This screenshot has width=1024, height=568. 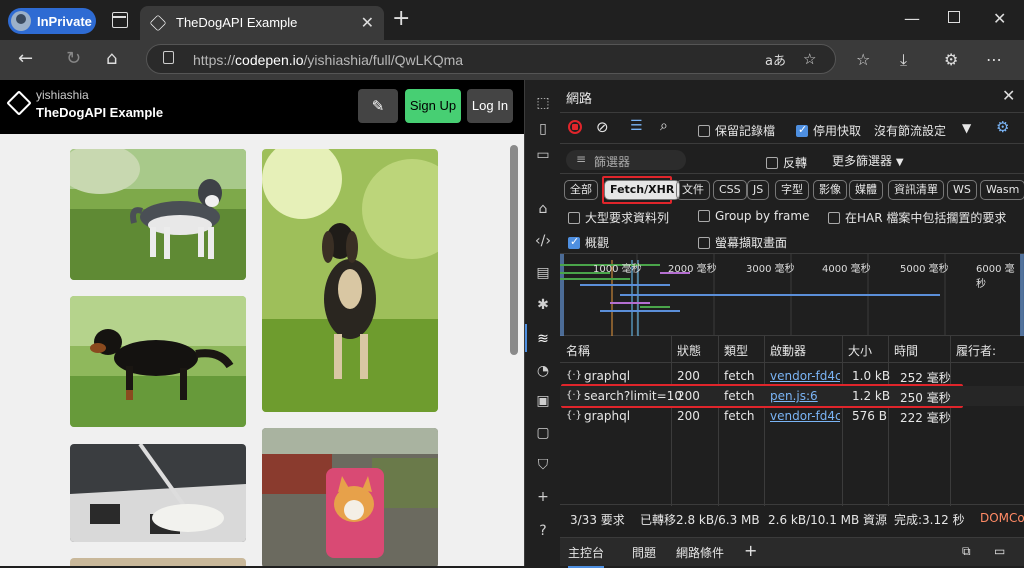 What do you see at coordinates (588, 242) in the screenshot?
I see `overview-checkbox: 概觀` at bounding box center [588, 242].